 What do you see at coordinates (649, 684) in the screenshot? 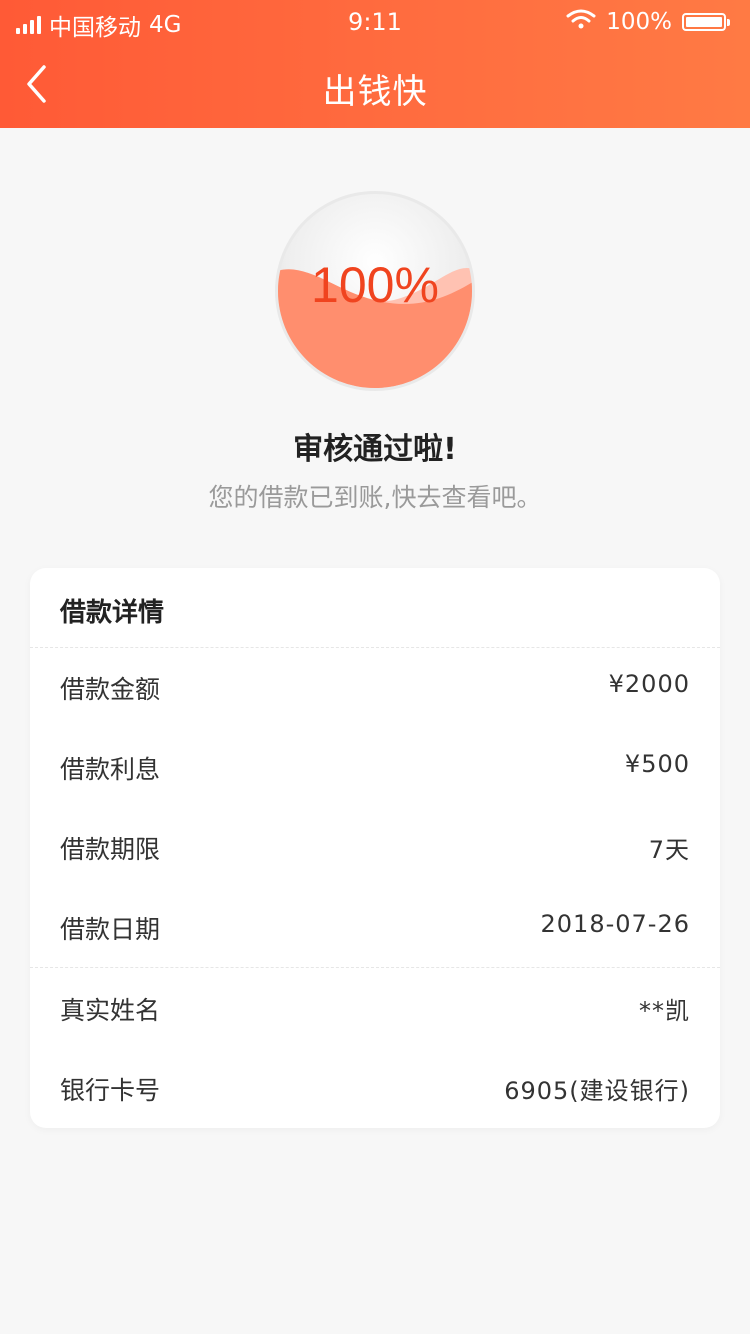
I see `row-value: ¥2000` at bounding box center [649, 684].